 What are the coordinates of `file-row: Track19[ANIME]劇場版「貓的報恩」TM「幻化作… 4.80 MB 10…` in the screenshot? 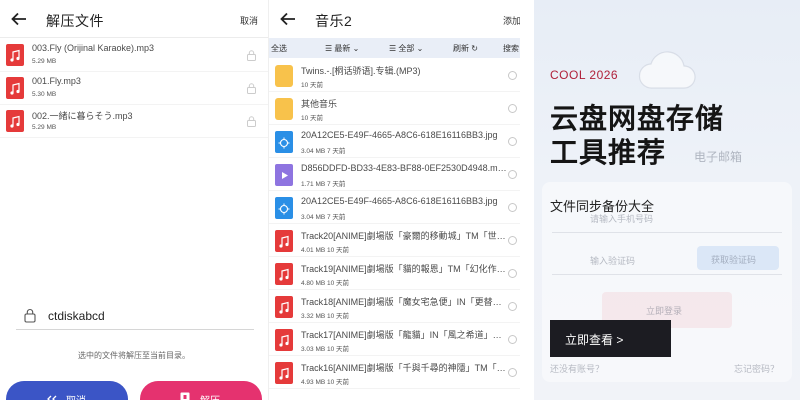 It's located at (394, 274).